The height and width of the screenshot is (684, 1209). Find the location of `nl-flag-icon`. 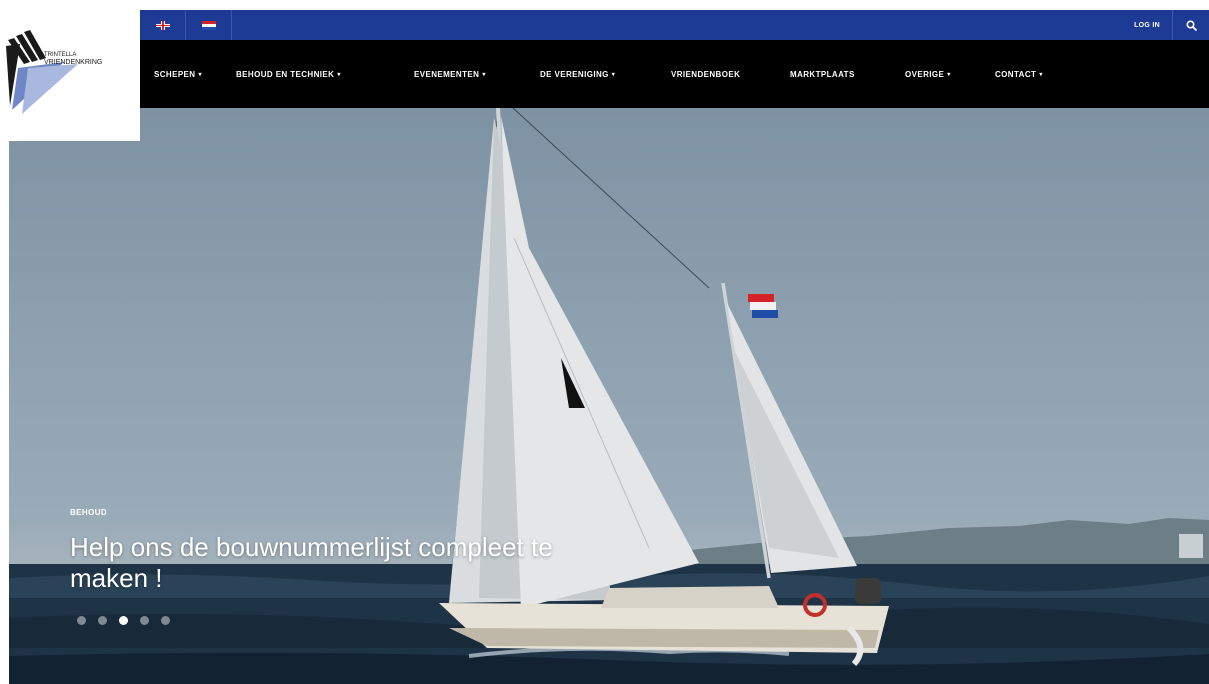

nl-flag-icon is located at coordinates (208, 25).